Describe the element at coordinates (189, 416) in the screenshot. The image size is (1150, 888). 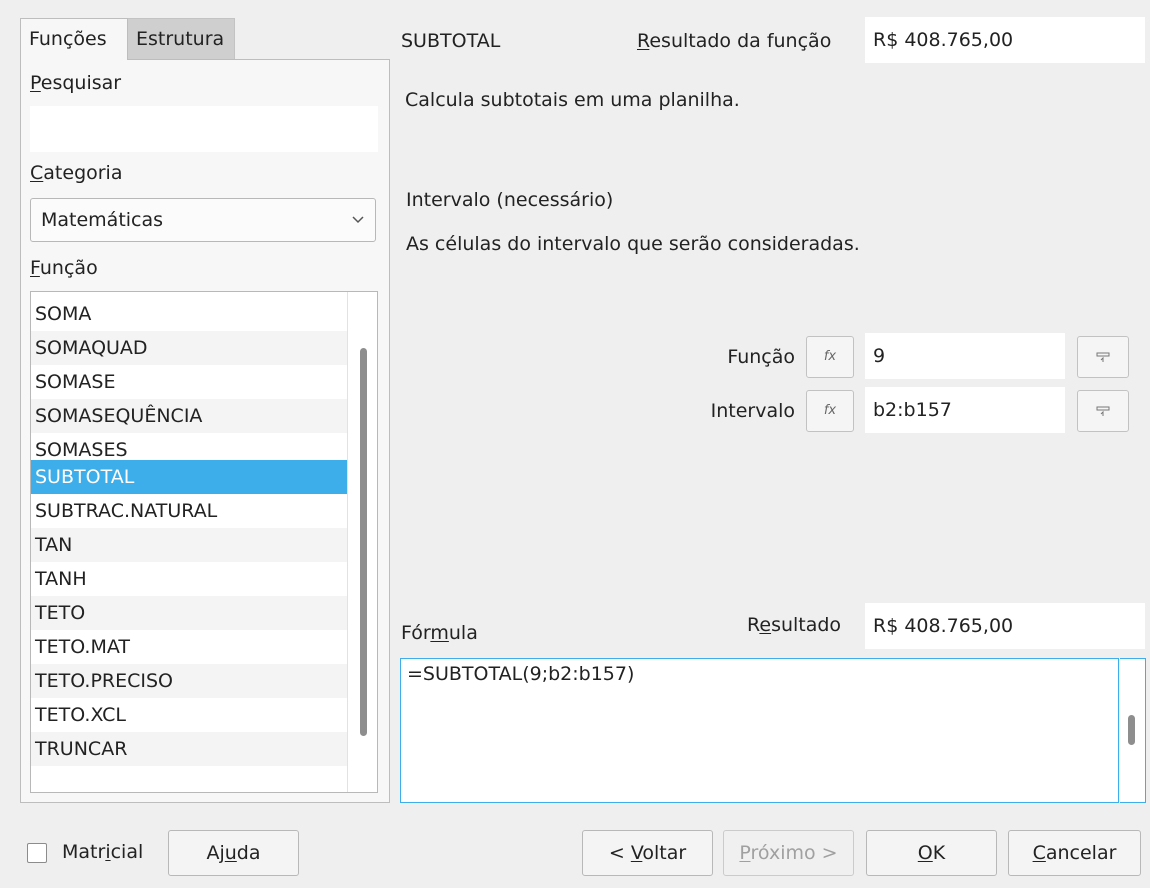
I see `list-item: SOMASEQUÊNCIA` at that location.